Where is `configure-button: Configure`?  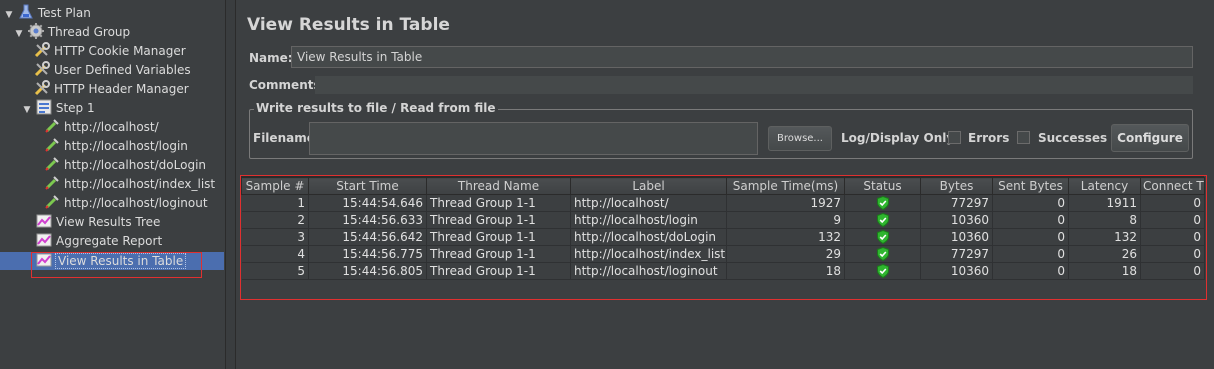
configure-button: Configure is located at coordinates (1150, 138).